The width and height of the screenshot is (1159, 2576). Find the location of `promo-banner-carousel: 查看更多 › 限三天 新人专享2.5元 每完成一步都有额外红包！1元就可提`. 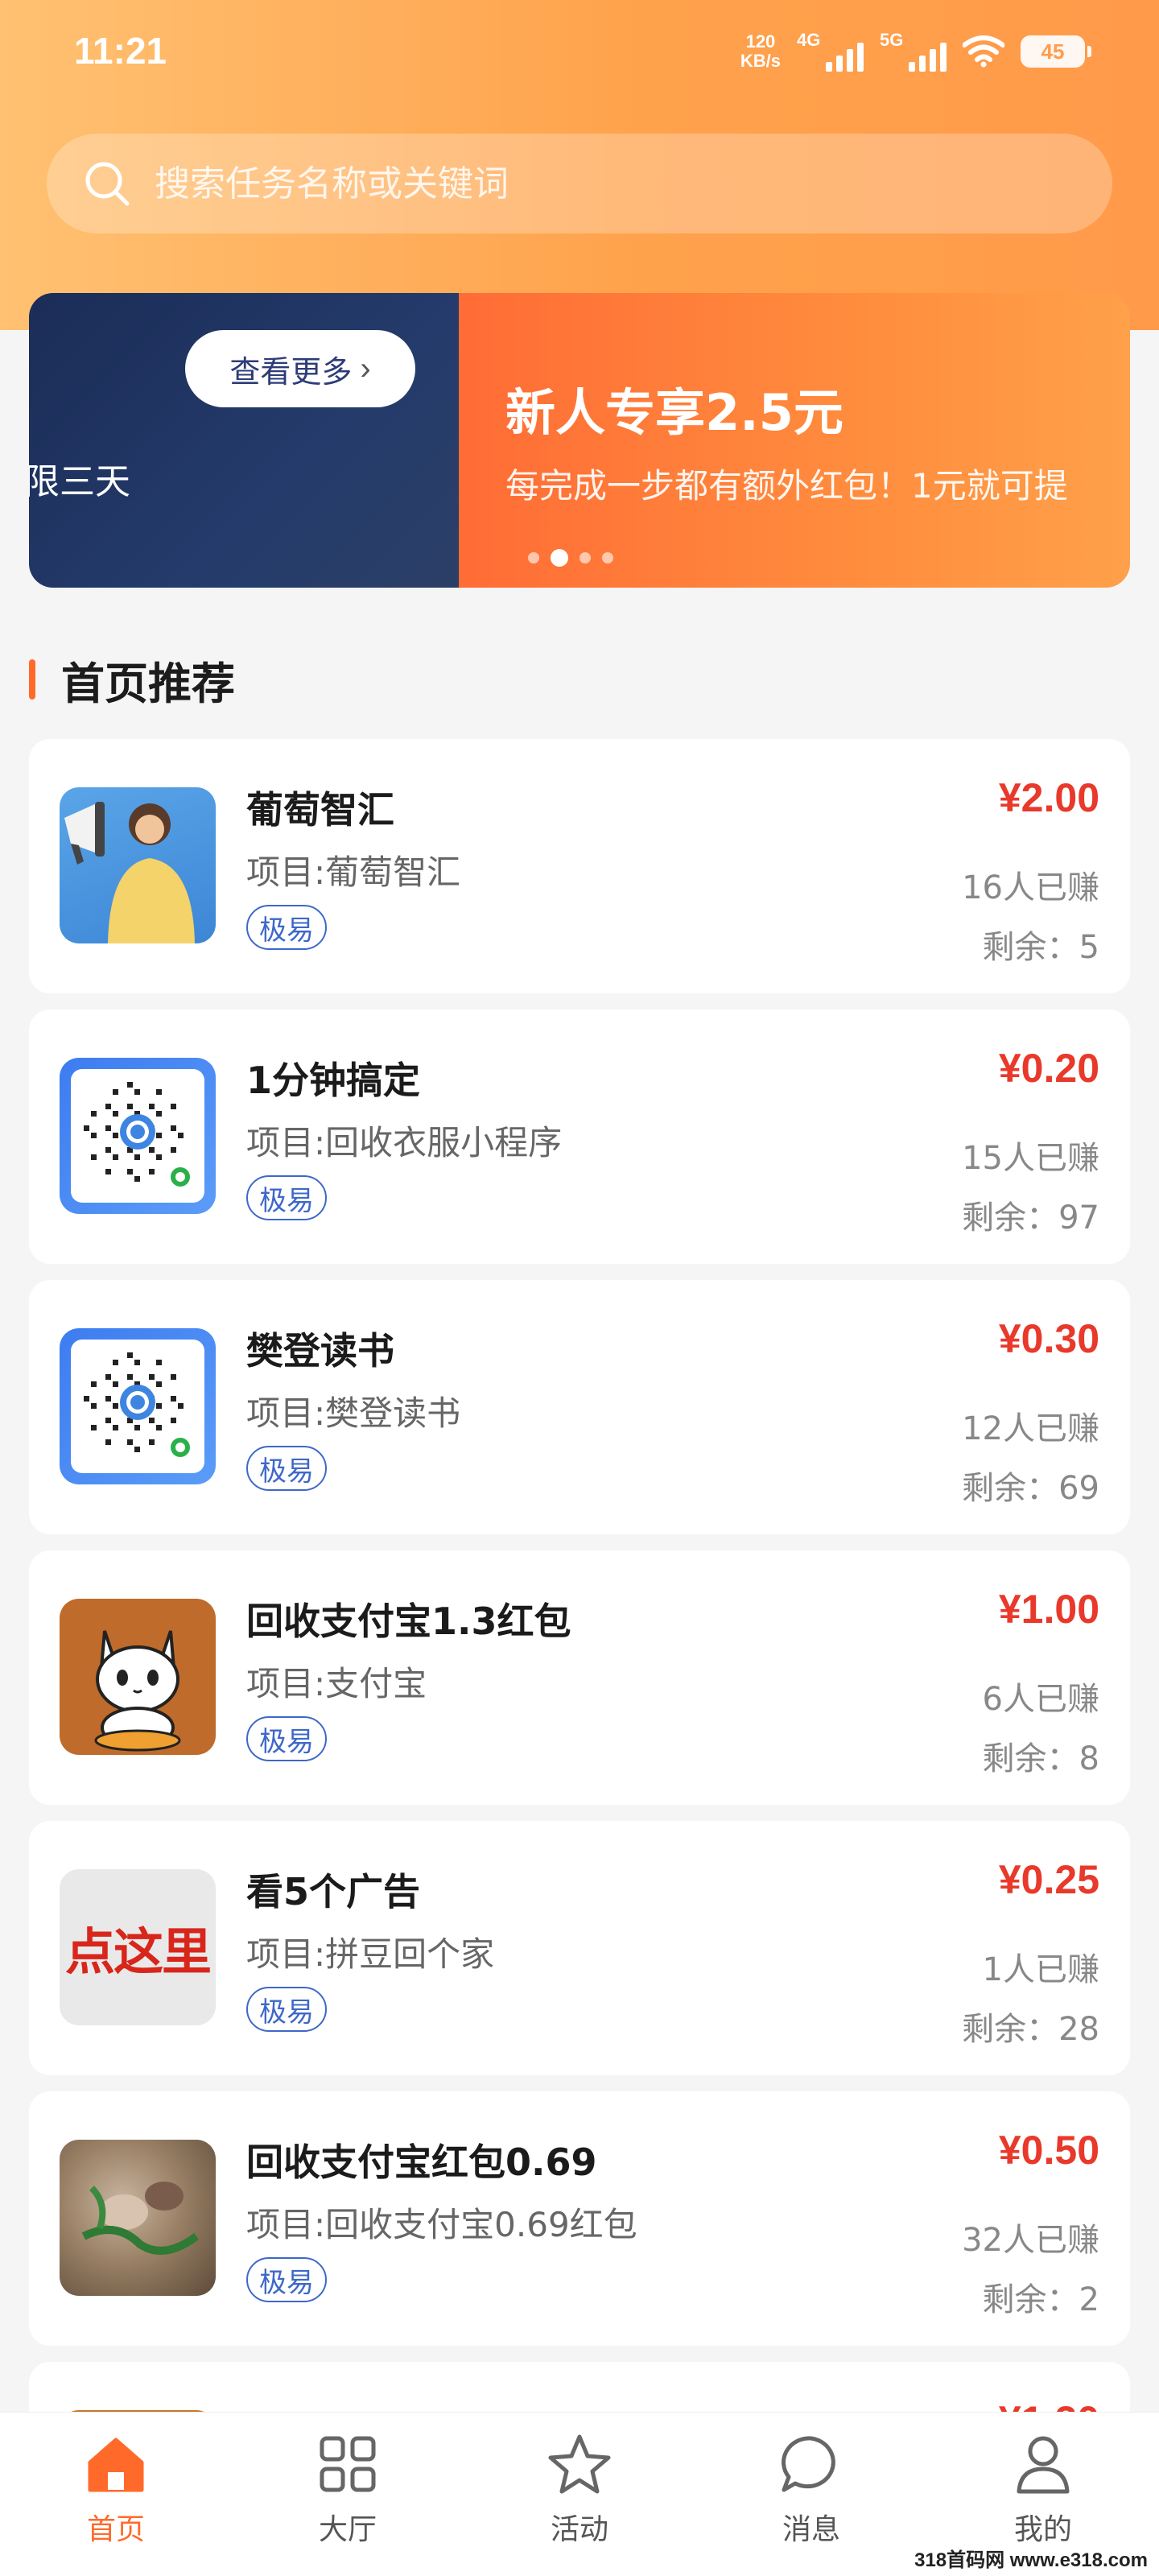

promo-banner-carousel: 查看更多 › 限三天 新人专享2.5元 每完成一步都有额外红包！1元就可提 is located at coordinates (579, 441).